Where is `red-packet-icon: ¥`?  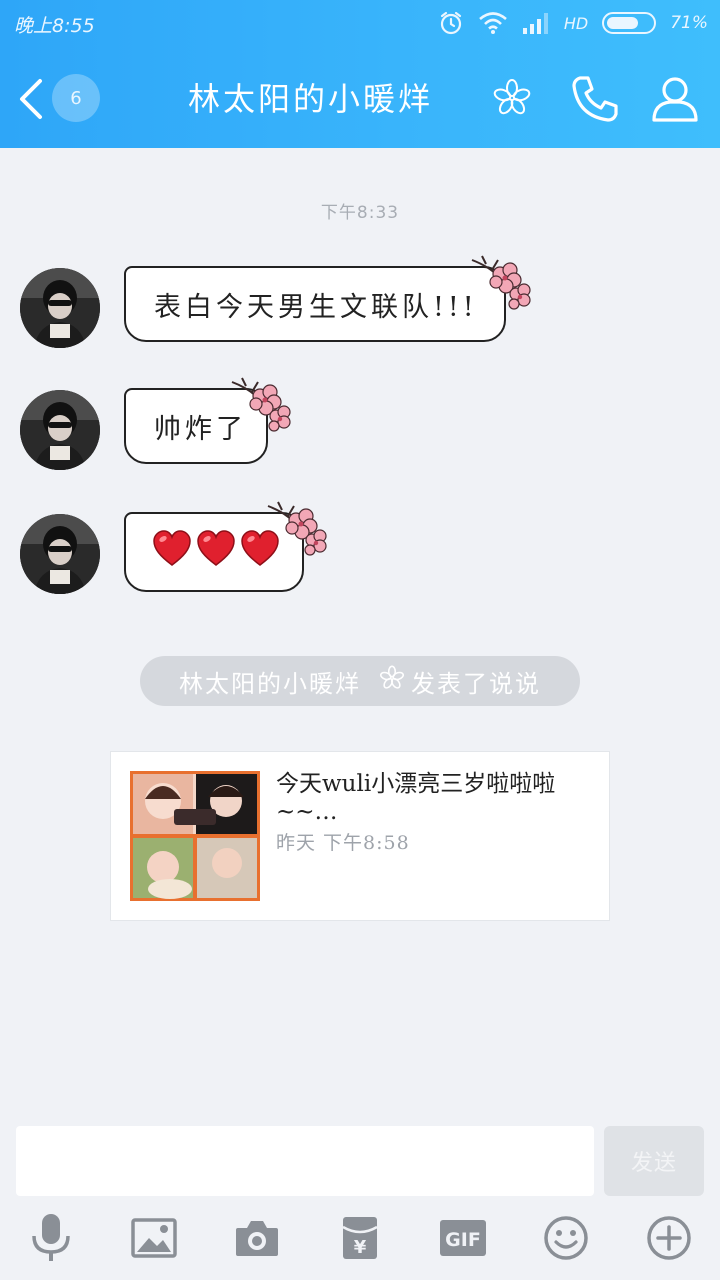 red-packet-icon: ¥ is located at coordinates (360, 1238).